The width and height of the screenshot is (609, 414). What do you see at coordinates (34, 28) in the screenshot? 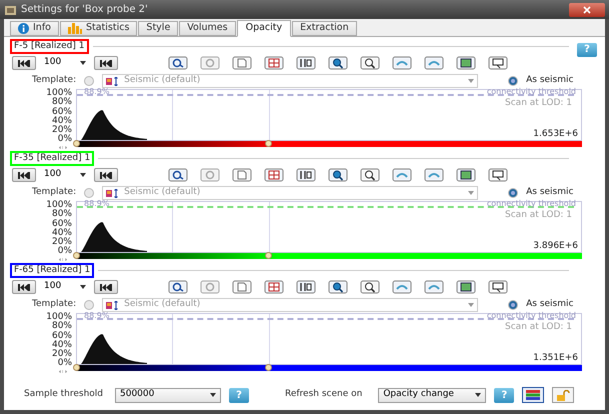
I see `tab: Info` at bounding box center [34, 28].